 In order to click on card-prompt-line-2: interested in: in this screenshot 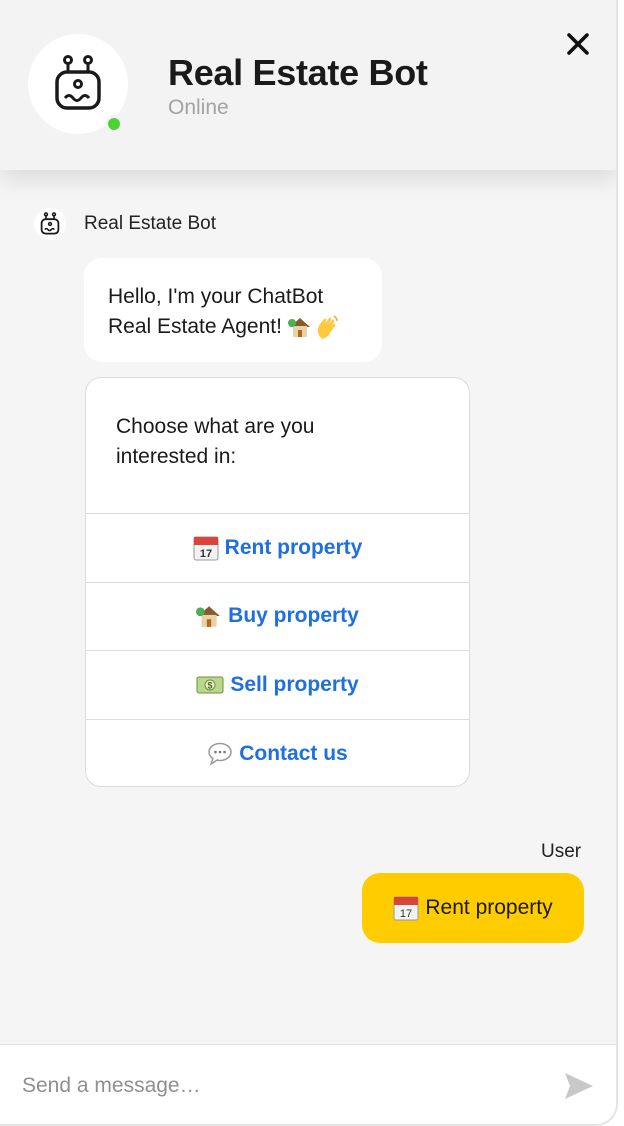, I will do `click(176, 456)`.